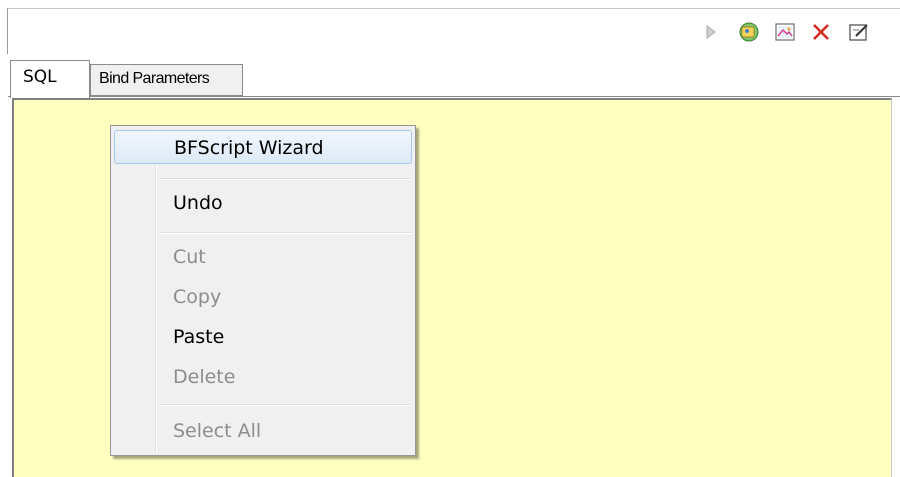  What do you see at coordinates (189, 257) in the screenshot?
I see `menu-item-label: Cut` at bounding box center [189, 257].